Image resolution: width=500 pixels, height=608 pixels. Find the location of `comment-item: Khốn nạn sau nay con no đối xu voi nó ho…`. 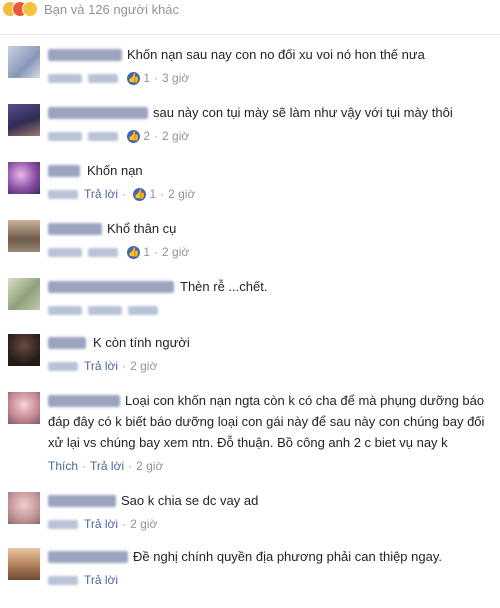

comment-item: Khốn nạn sau nay con no đối xu voi nó ho… is located at coordinates (250, 69).